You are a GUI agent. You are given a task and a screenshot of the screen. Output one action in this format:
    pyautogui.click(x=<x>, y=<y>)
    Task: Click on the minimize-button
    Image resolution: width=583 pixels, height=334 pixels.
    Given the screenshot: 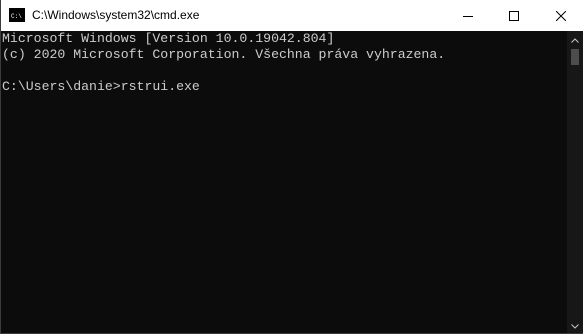 What is the action you would take?
    pyautogui.click(x=468, y=15)
    